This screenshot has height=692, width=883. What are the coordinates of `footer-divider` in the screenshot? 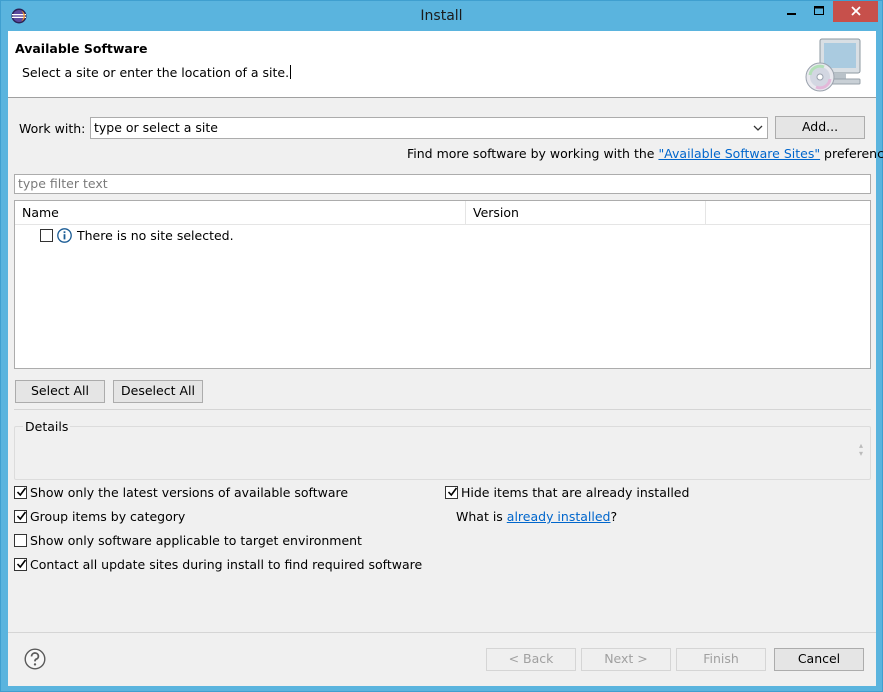 It's located at (442, 632).